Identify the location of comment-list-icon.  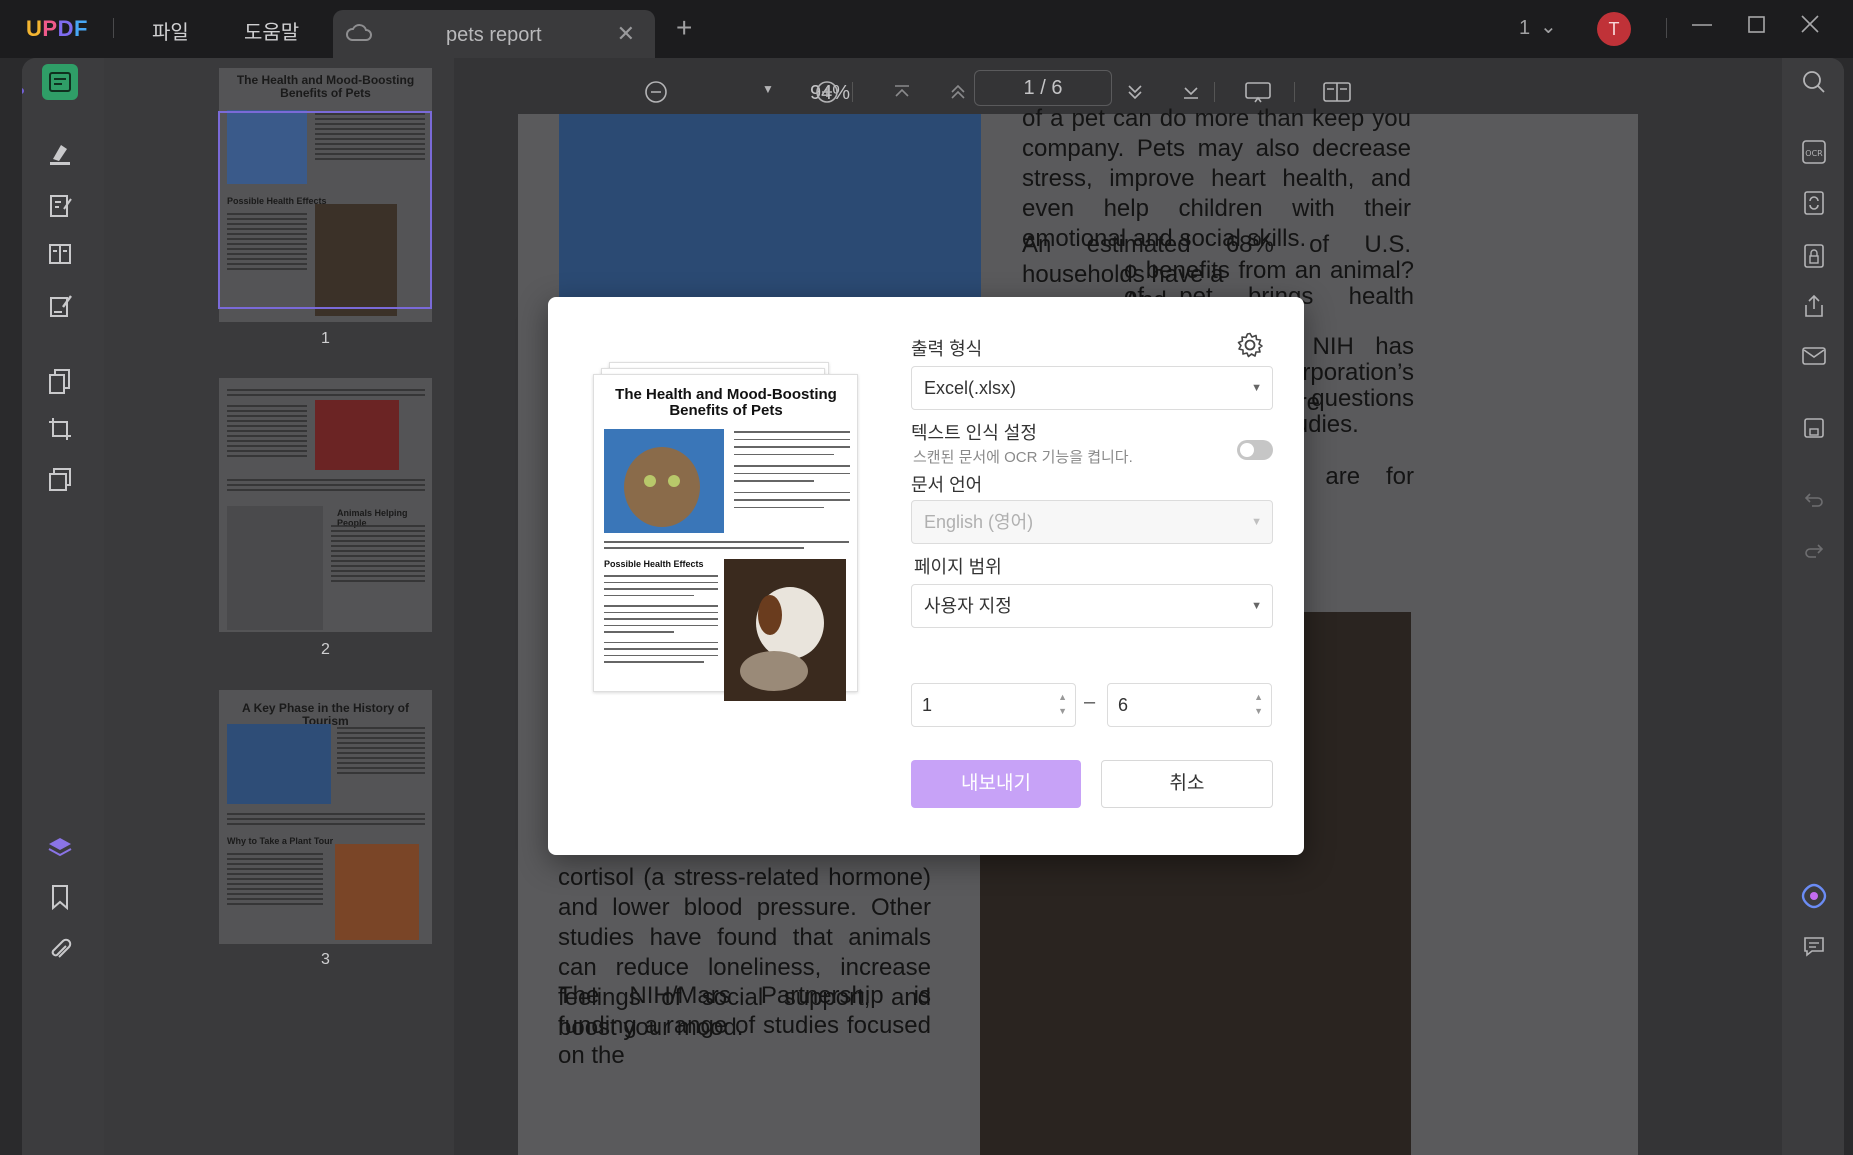
(1814, 946).